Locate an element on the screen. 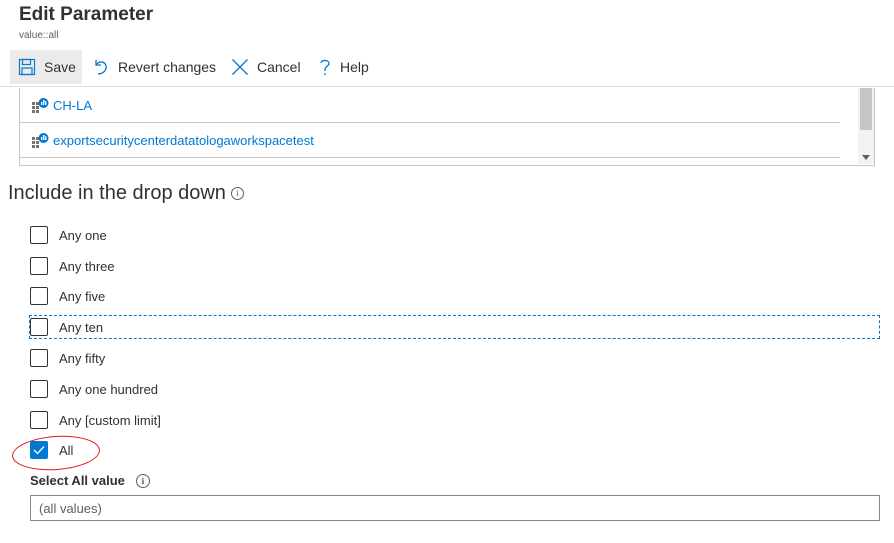  checkbox-any-one-hundred: Any one hundred is located at coordinates (94, 389).